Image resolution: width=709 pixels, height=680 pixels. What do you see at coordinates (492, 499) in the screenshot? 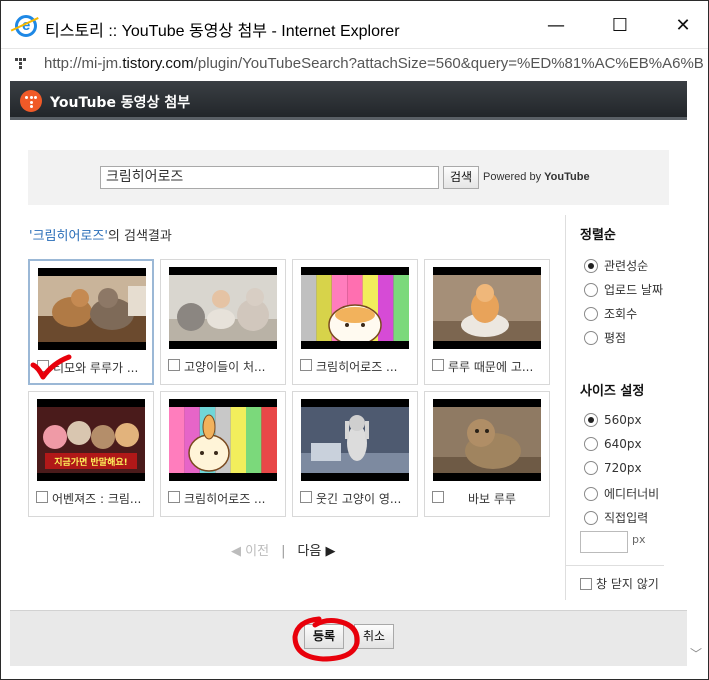
I see `video-title: 바보 루루` at bounding box center [492, 499].